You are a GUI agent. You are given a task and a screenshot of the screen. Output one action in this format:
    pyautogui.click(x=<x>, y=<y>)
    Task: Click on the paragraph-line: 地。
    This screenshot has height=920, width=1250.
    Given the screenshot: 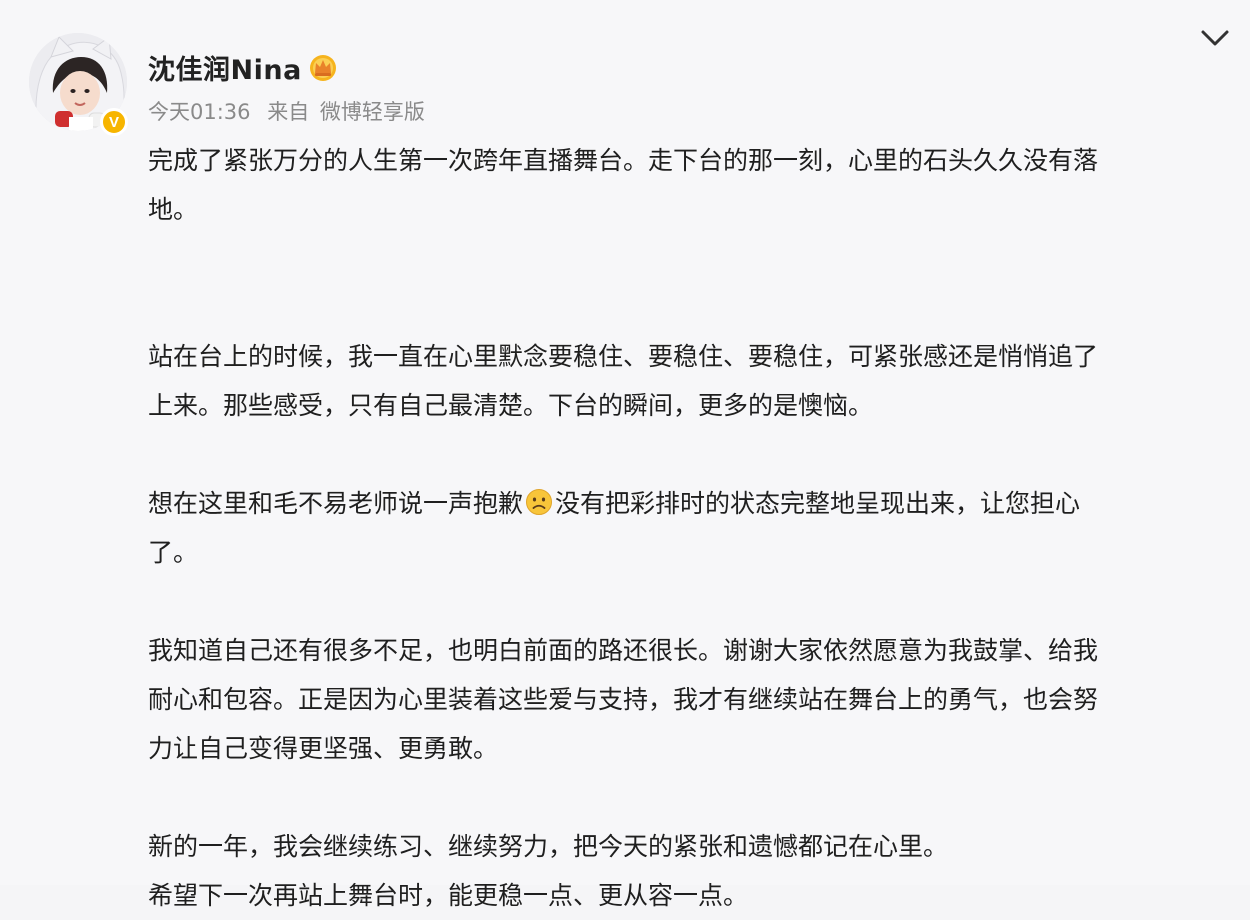 What is the action you would take?
    pyautogui.click(x=173, y=209)
    